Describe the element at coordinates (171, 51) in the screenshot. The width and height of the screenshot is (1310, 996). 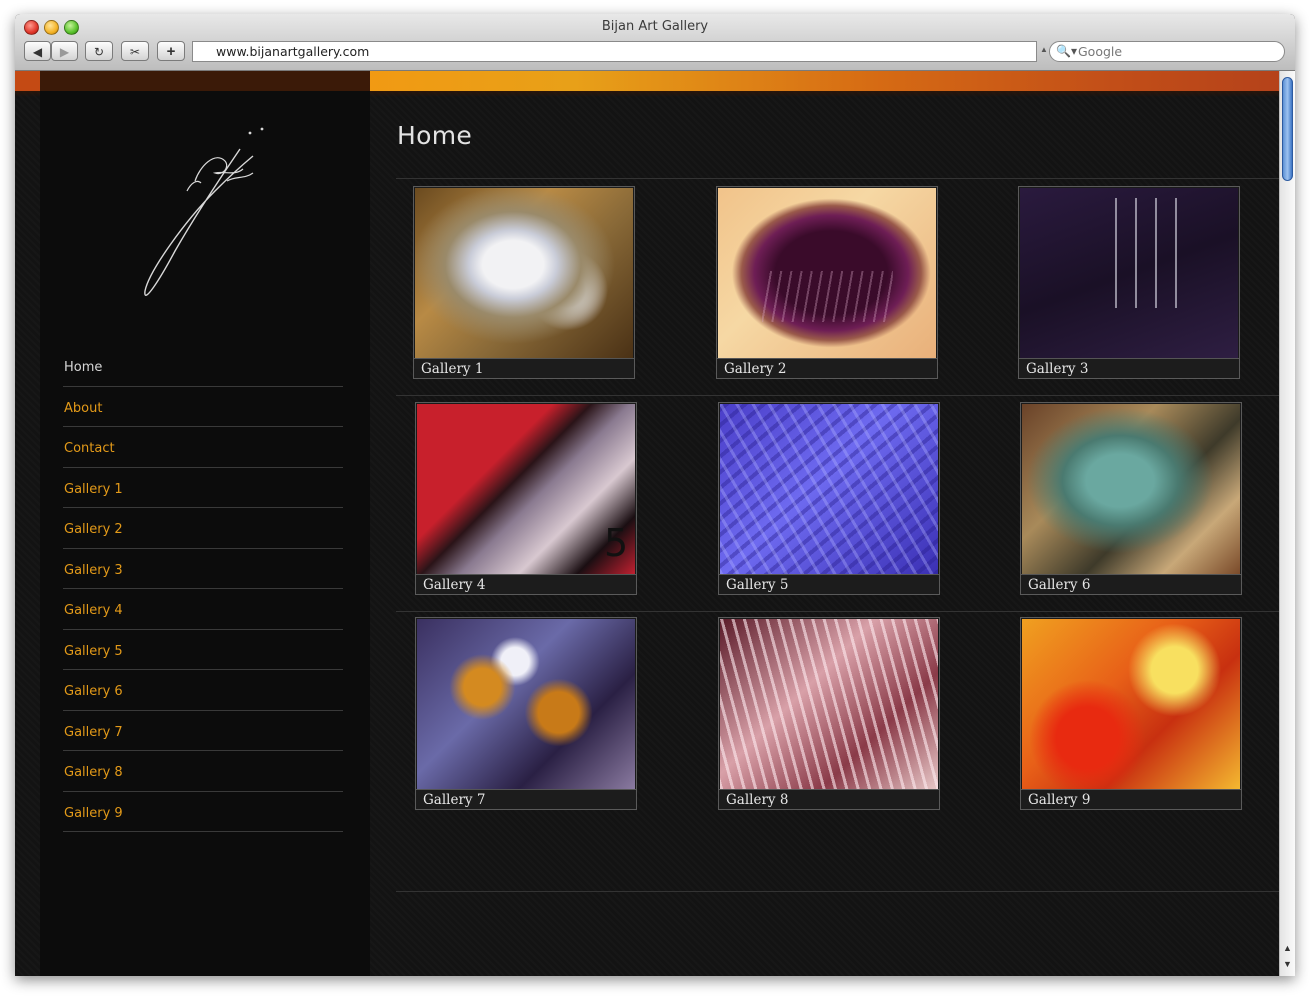
I see `add-bookmark-button: +` at that location.